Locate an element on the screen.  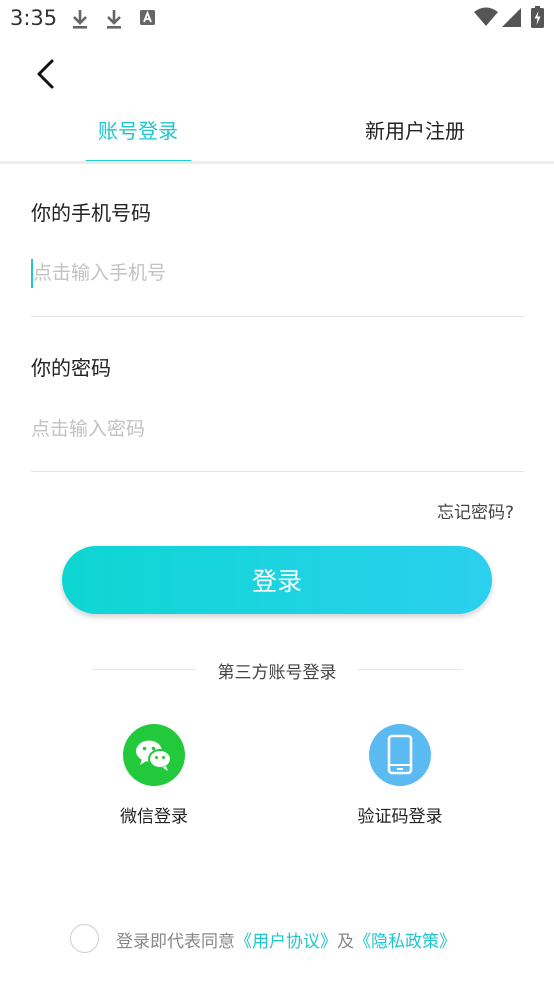
agreement-checkbox is located at coordinates (84, 938).